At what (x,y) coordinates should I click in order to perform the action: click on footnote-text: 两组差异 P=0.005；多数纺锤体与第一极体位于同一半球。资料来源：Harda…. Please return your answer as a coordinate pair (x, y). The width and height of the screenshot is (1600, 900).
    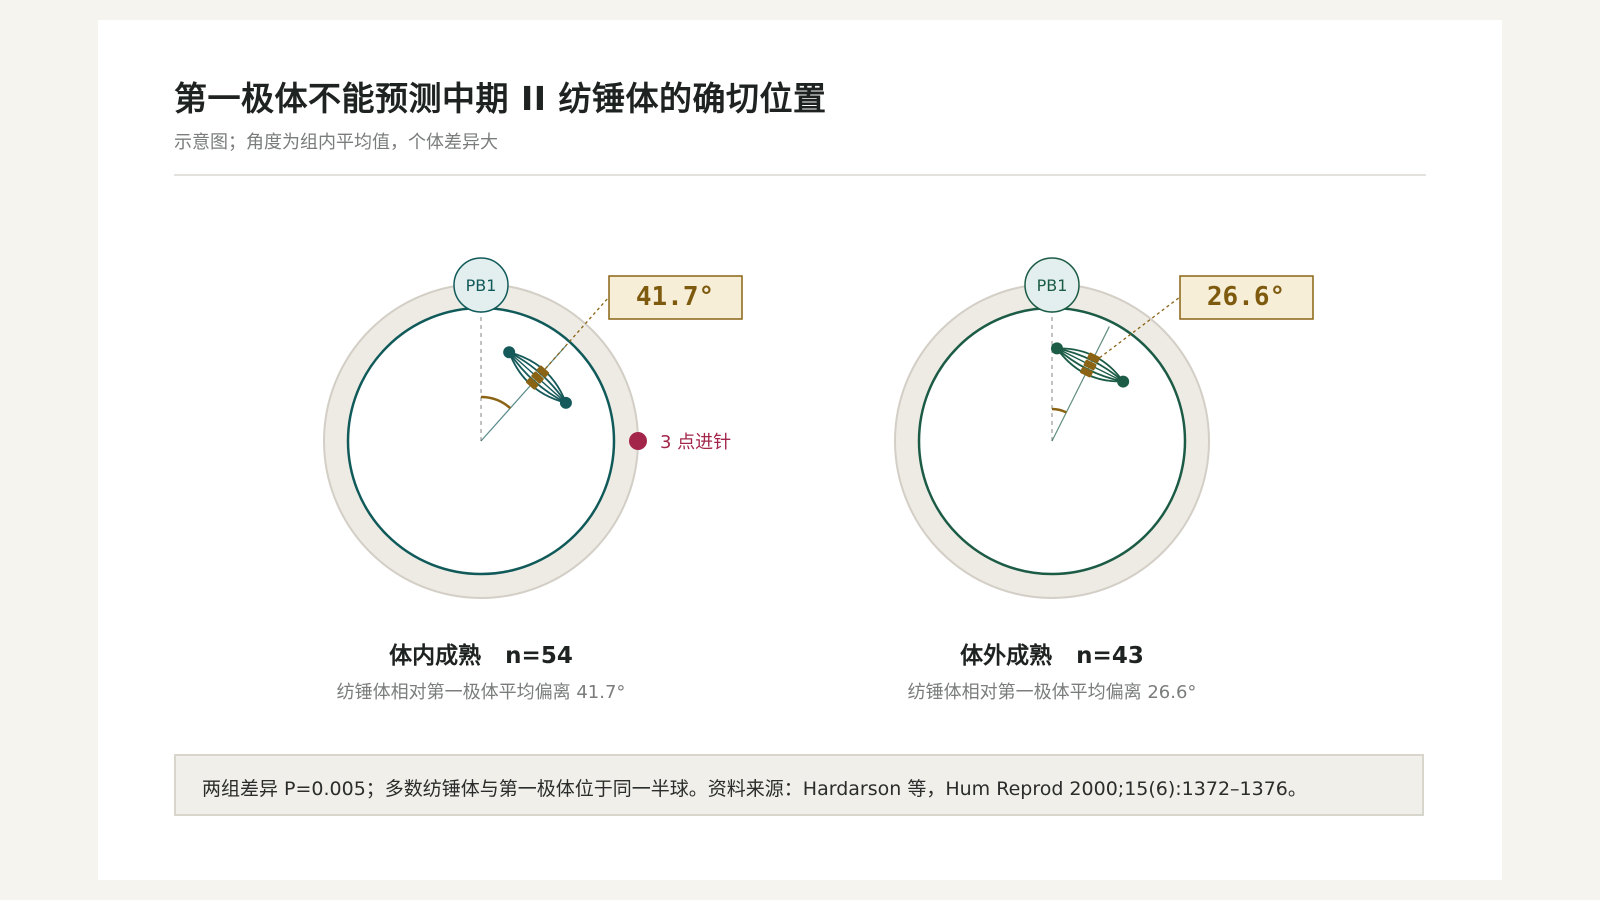
    Looking at the image, I should click on (754, 789).